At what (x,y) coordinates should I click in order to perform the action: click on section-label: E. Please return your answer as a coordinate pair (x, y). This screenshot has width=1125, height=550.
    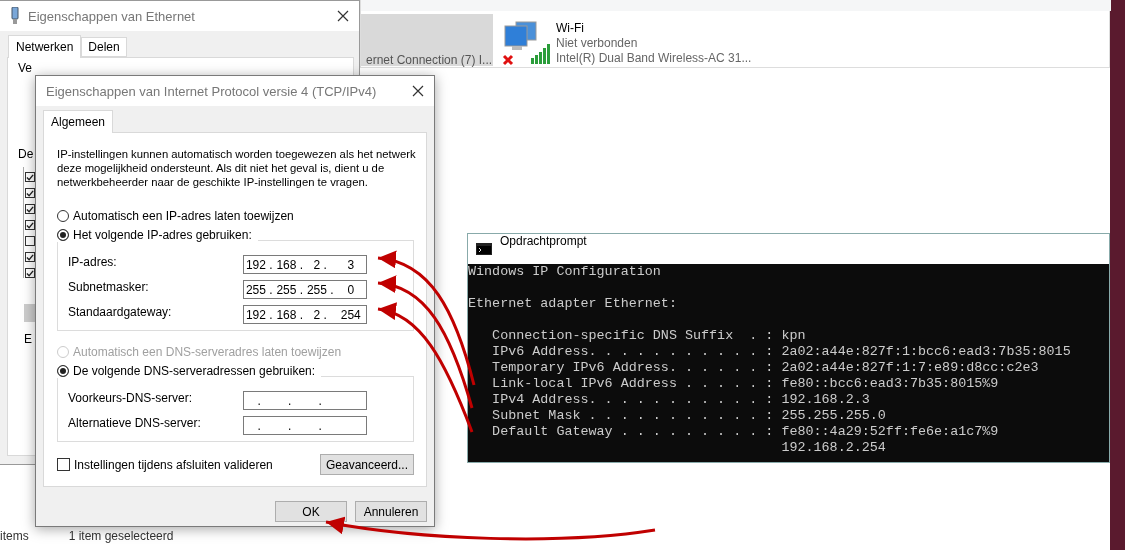
    Looking at the image, I should click on (28, 339).